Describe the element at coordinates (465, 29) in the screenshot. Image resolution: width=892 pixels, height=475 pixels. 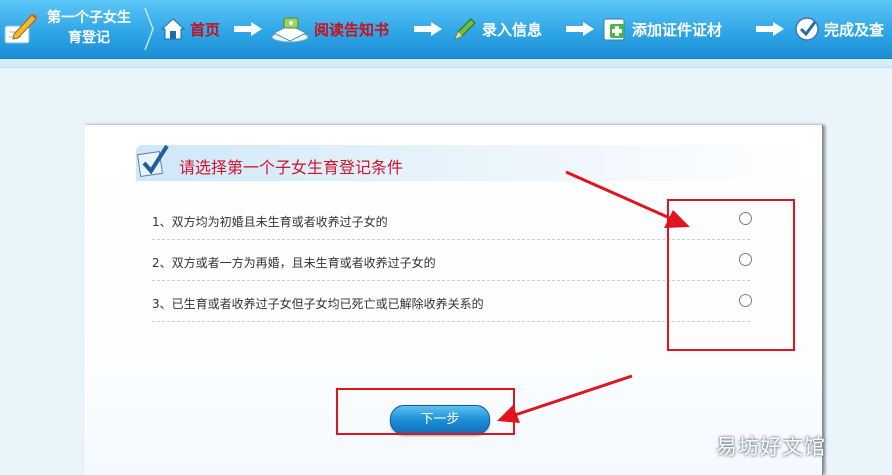
I see `pencil-icon` at that location.